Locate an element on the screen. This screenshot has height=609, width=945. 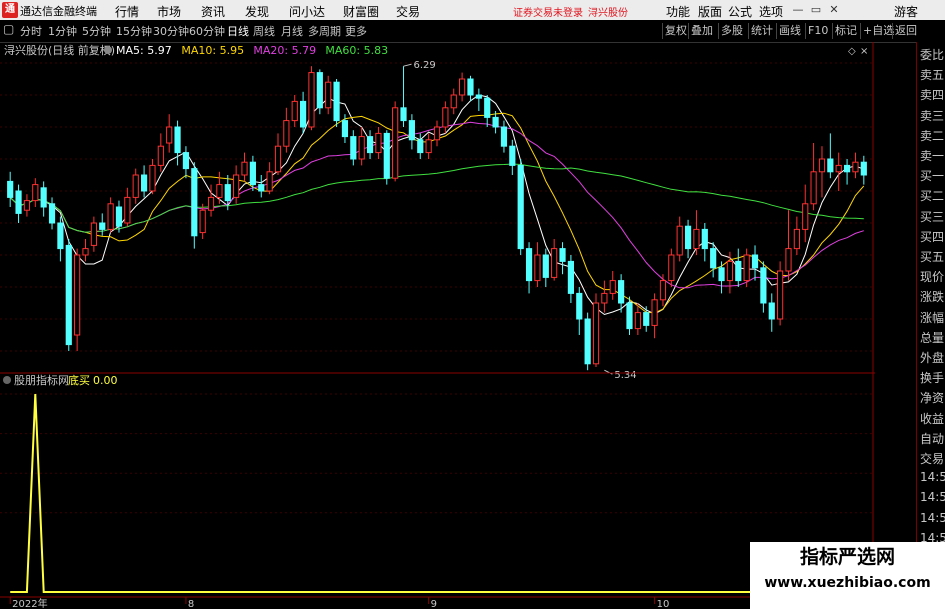
chart-option-icon: ◇ is located at coordinates (852, 51).